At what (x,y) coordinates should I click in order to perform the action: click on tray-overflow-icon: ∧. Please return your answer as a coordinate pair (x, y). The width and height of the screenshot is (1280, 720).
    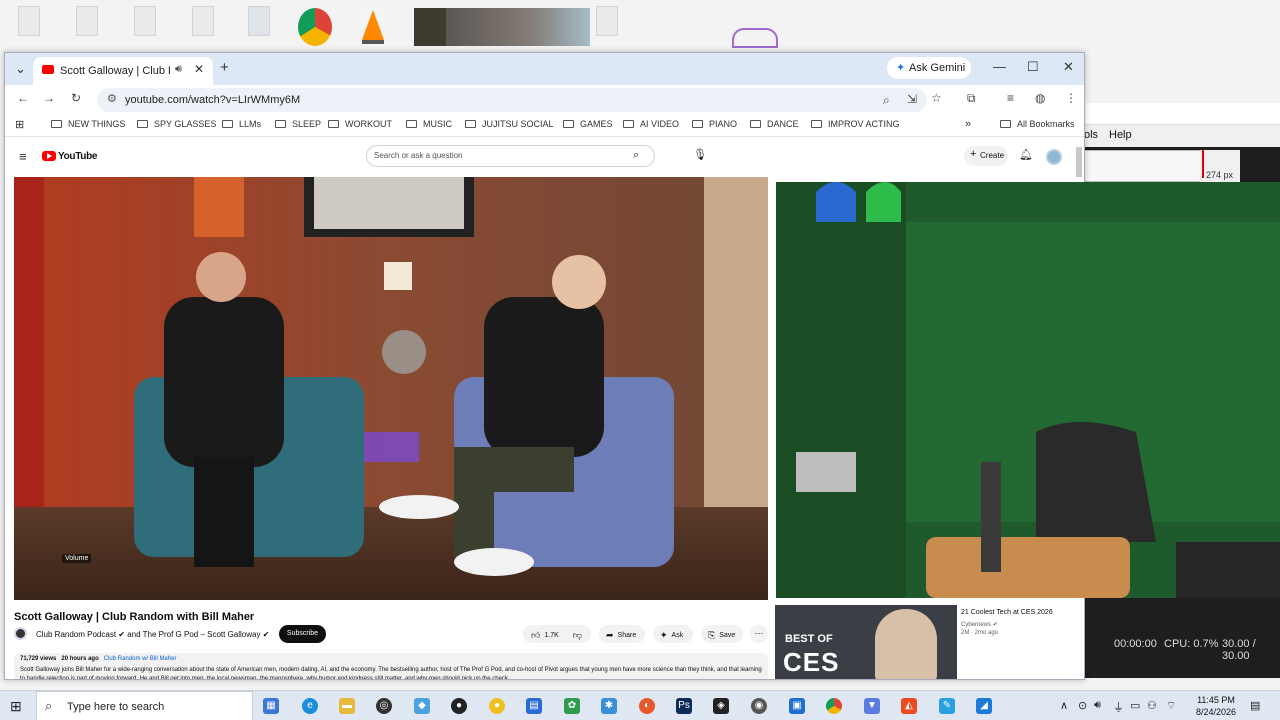
    Looking at the image, I should click on (1064, 705).